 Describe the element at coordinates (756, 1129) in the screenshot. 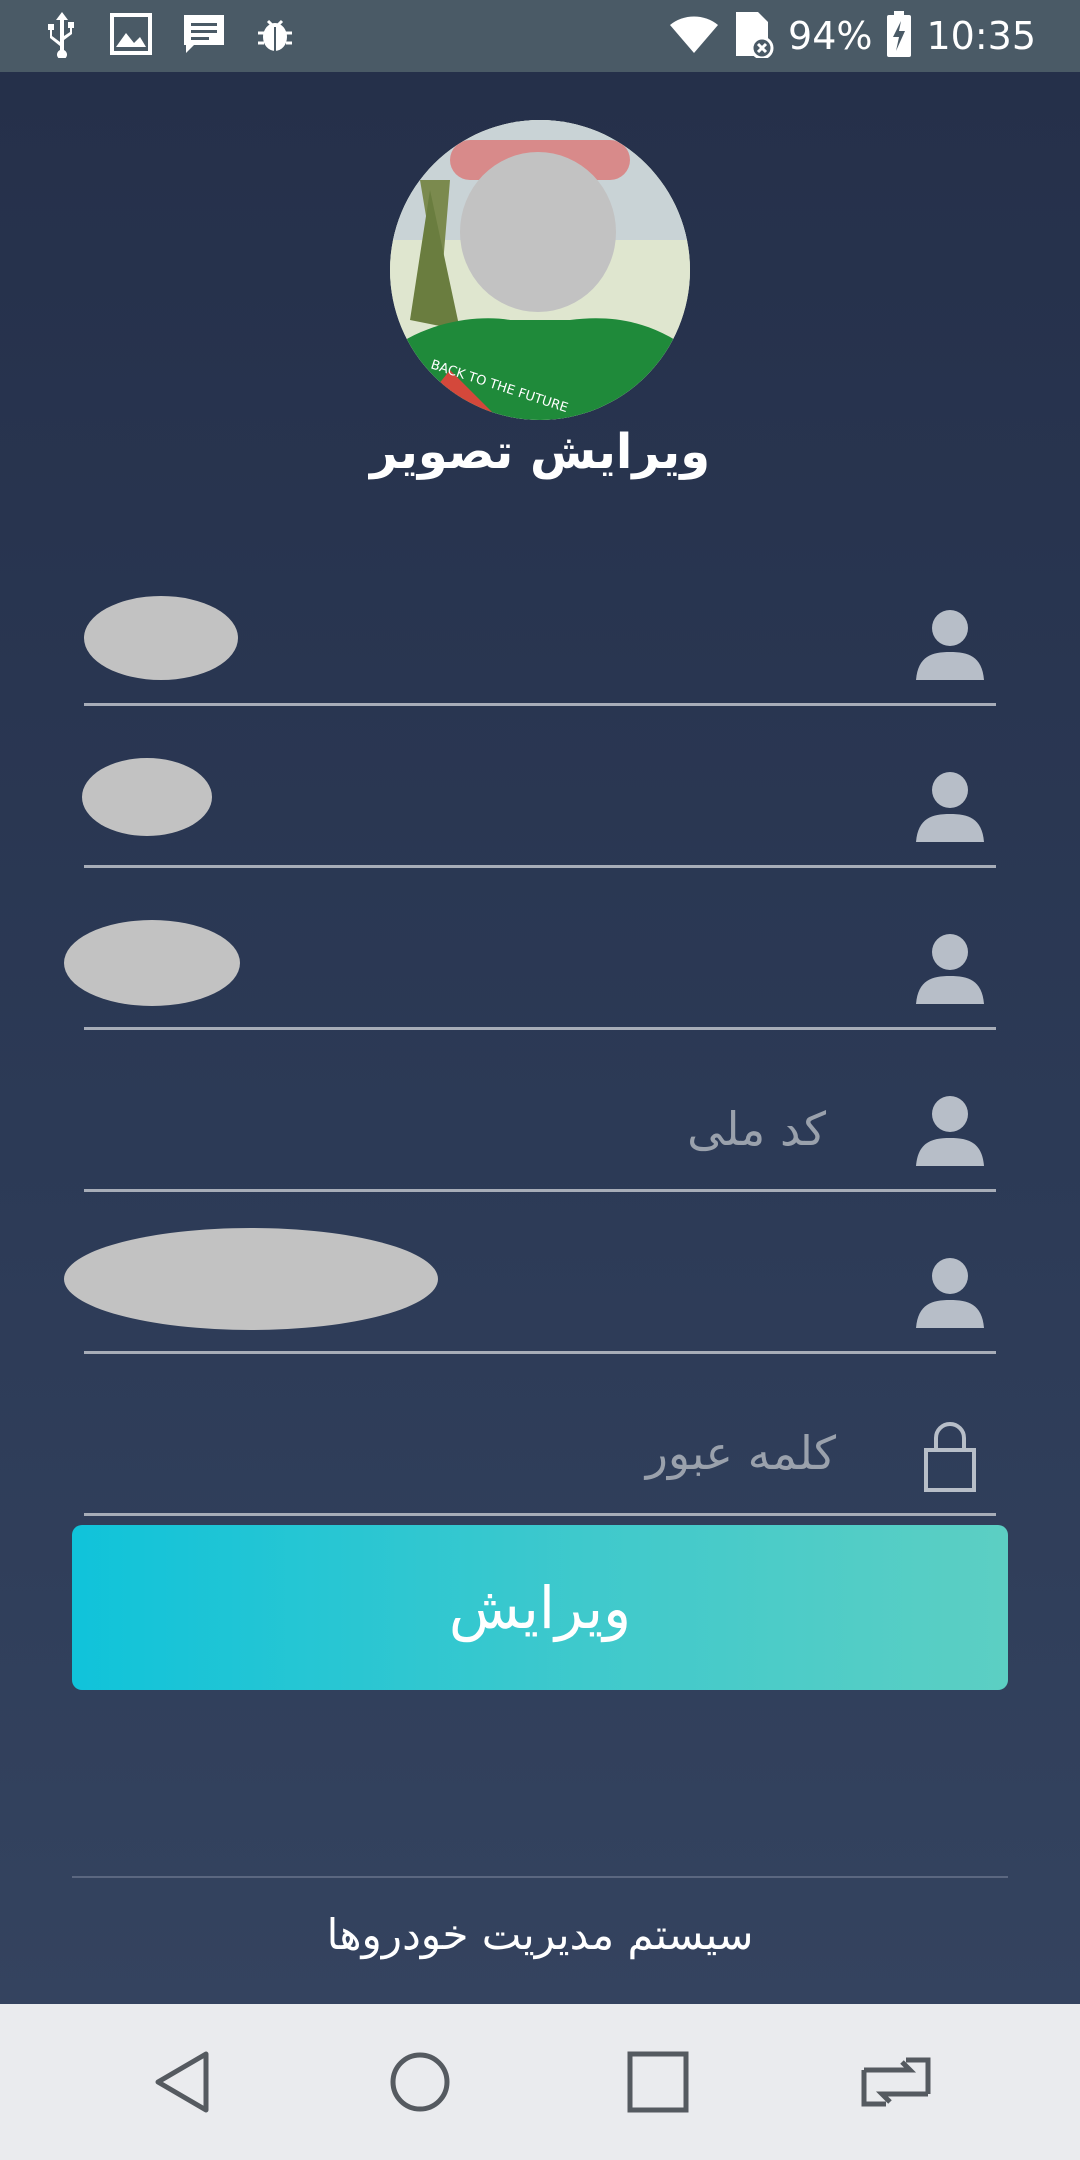

I see `national-code-placeholder: کد ملی` at that location.